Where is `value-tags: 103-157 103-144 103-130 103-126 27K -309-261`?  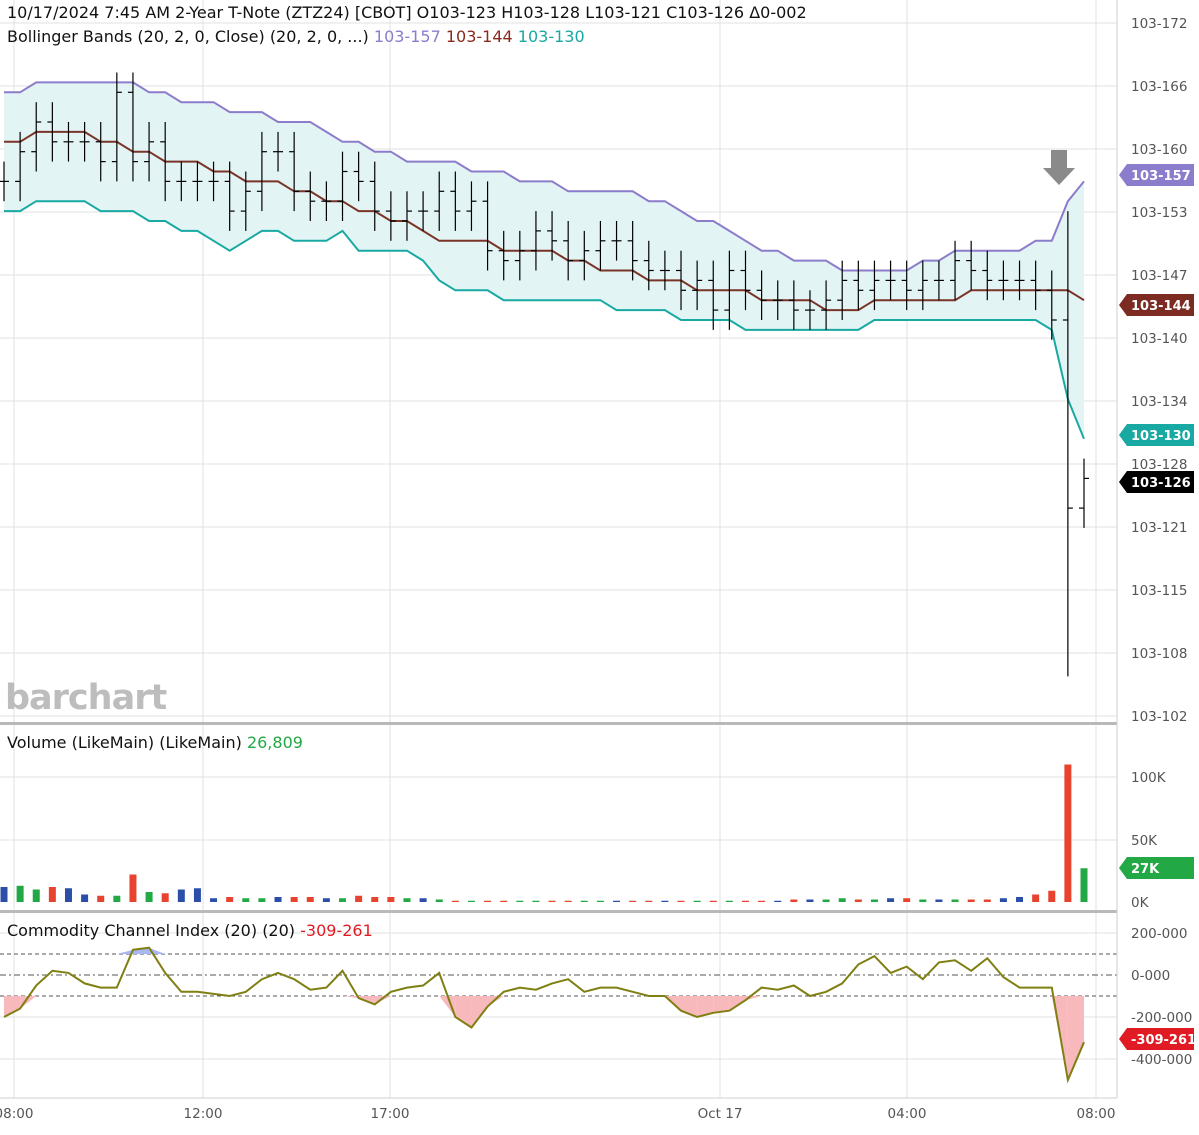 value-tags: 103-157 103-144 103-130 103-126 27K -309-261 is located at coordinates (1157, 607).